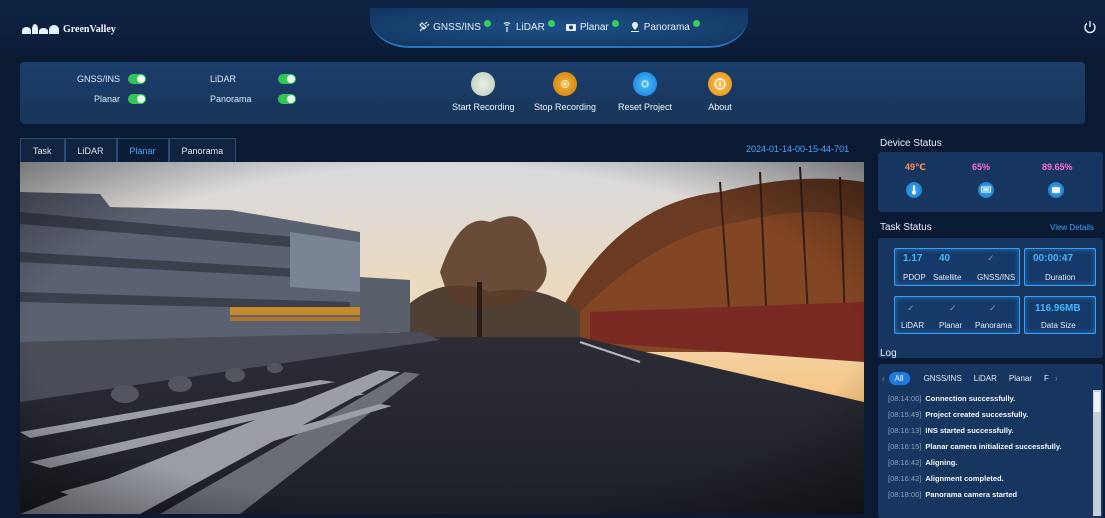 The height and width of the screenshot is (518, 1105). Describe the element at coordinates (1060, 267) in the screenshot. I see `duration-cell: 00:00:47 Duration` at that location.